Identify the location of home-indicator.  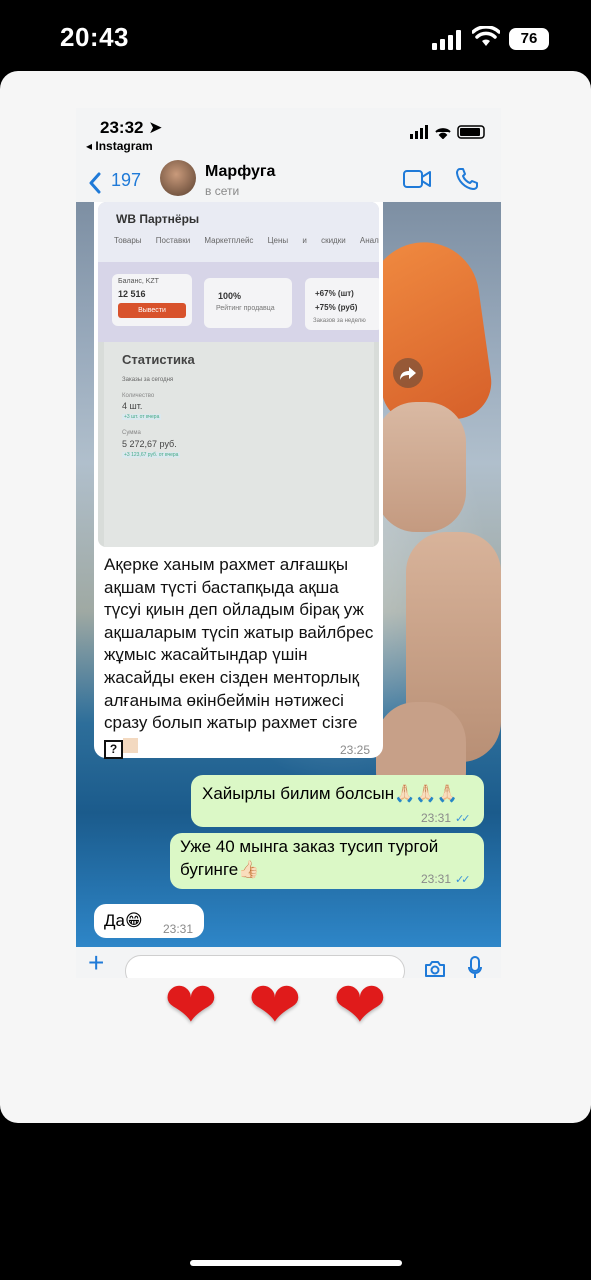
(296, 1263).